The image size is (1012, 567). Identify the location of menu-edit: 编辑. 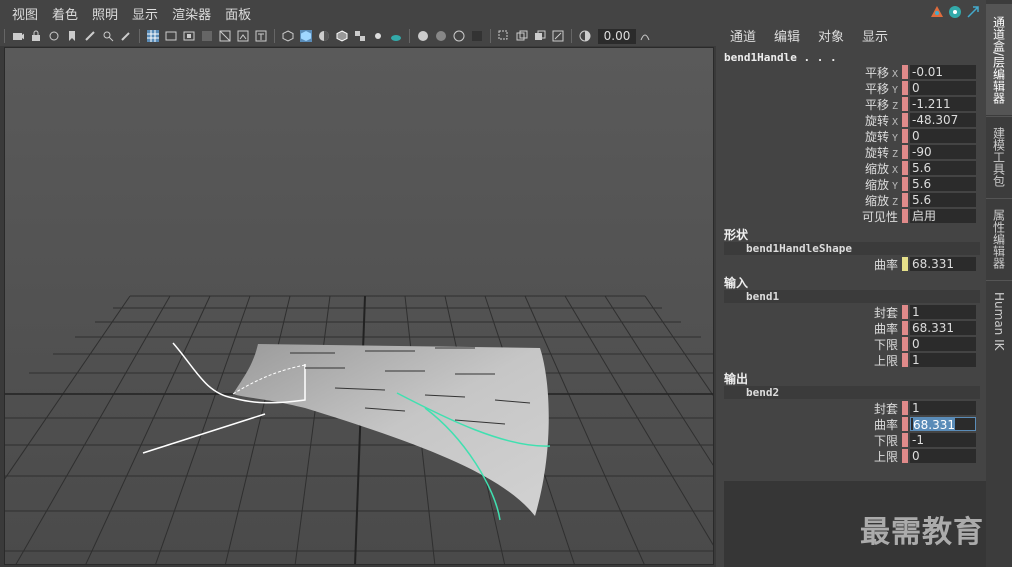
(787, 35).